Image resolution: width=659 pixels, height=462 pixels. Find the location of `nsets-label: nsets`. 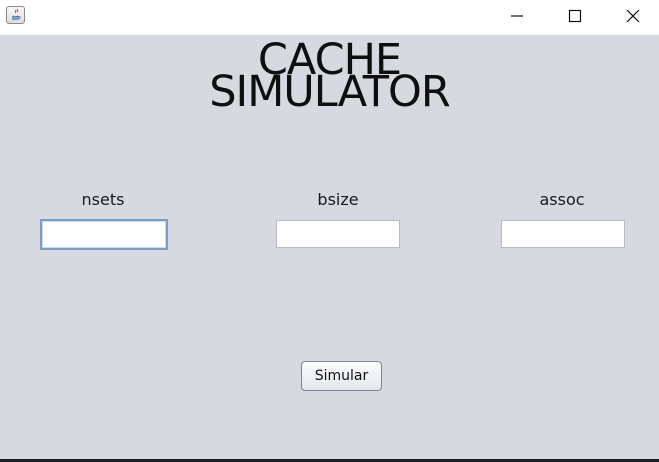

nsets-label: nsets is located at coordinates (103, 199).